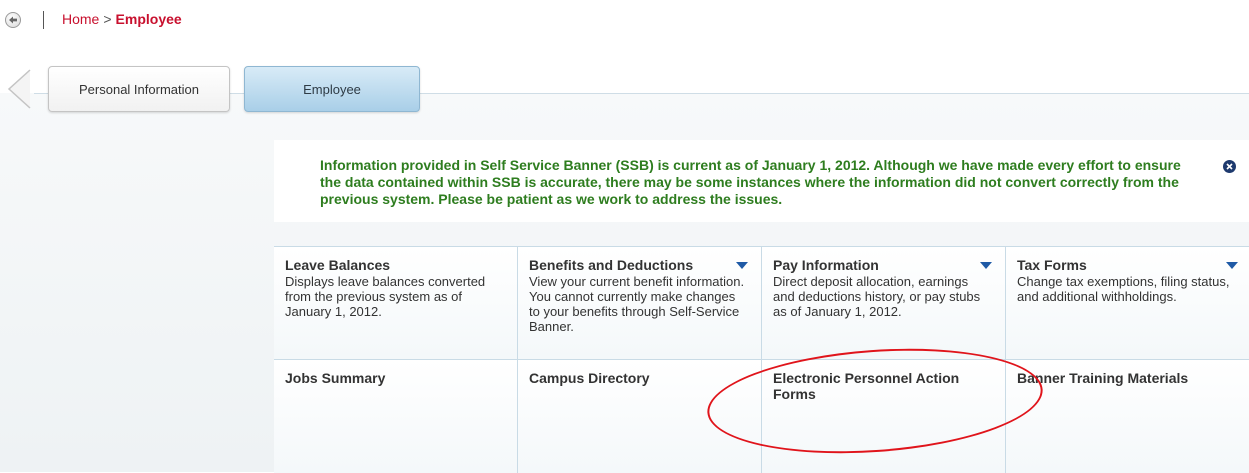 The image size is (1249, 473). What do you see at coordinates (826, 265) in the screenshot?
I see `menu-card-title: Pay Information` at bounding box center [826, 265].